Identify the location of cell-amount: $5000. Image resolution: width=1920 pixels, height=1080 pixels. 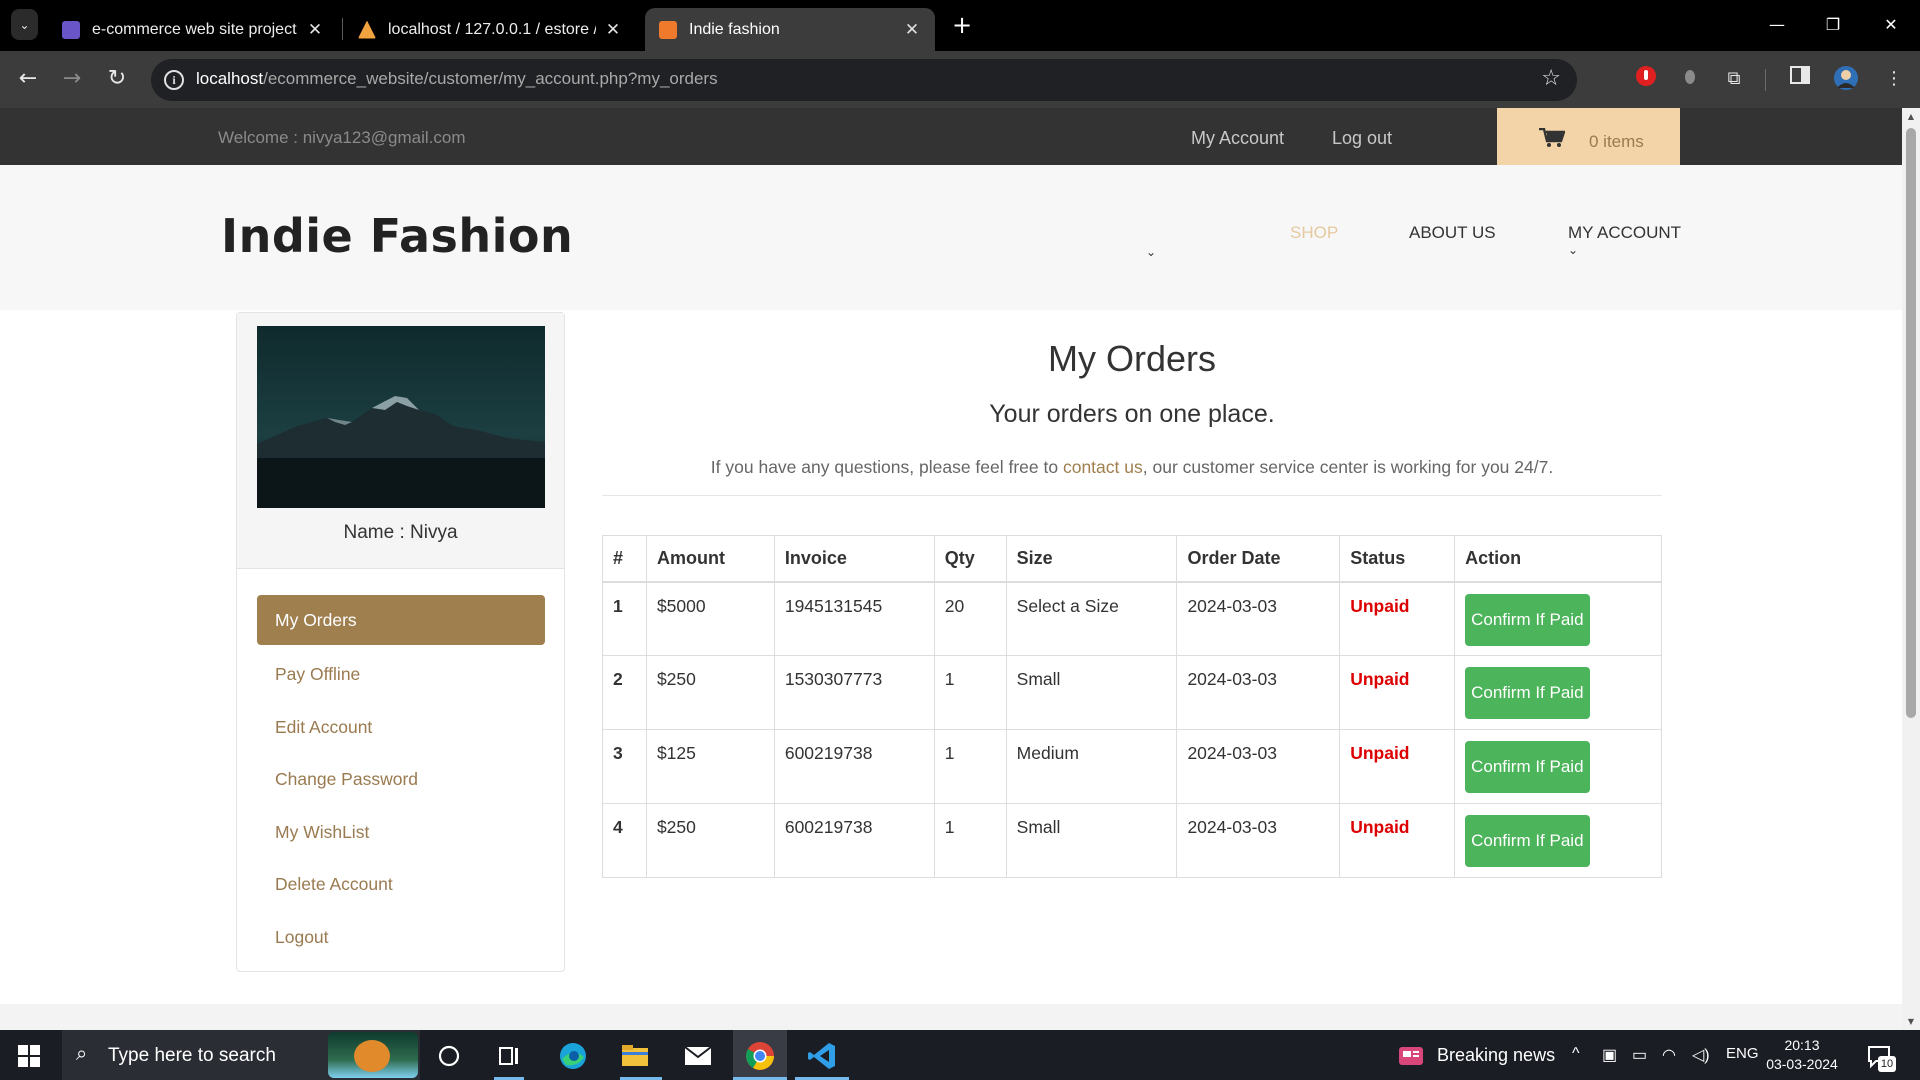
(710, 618).